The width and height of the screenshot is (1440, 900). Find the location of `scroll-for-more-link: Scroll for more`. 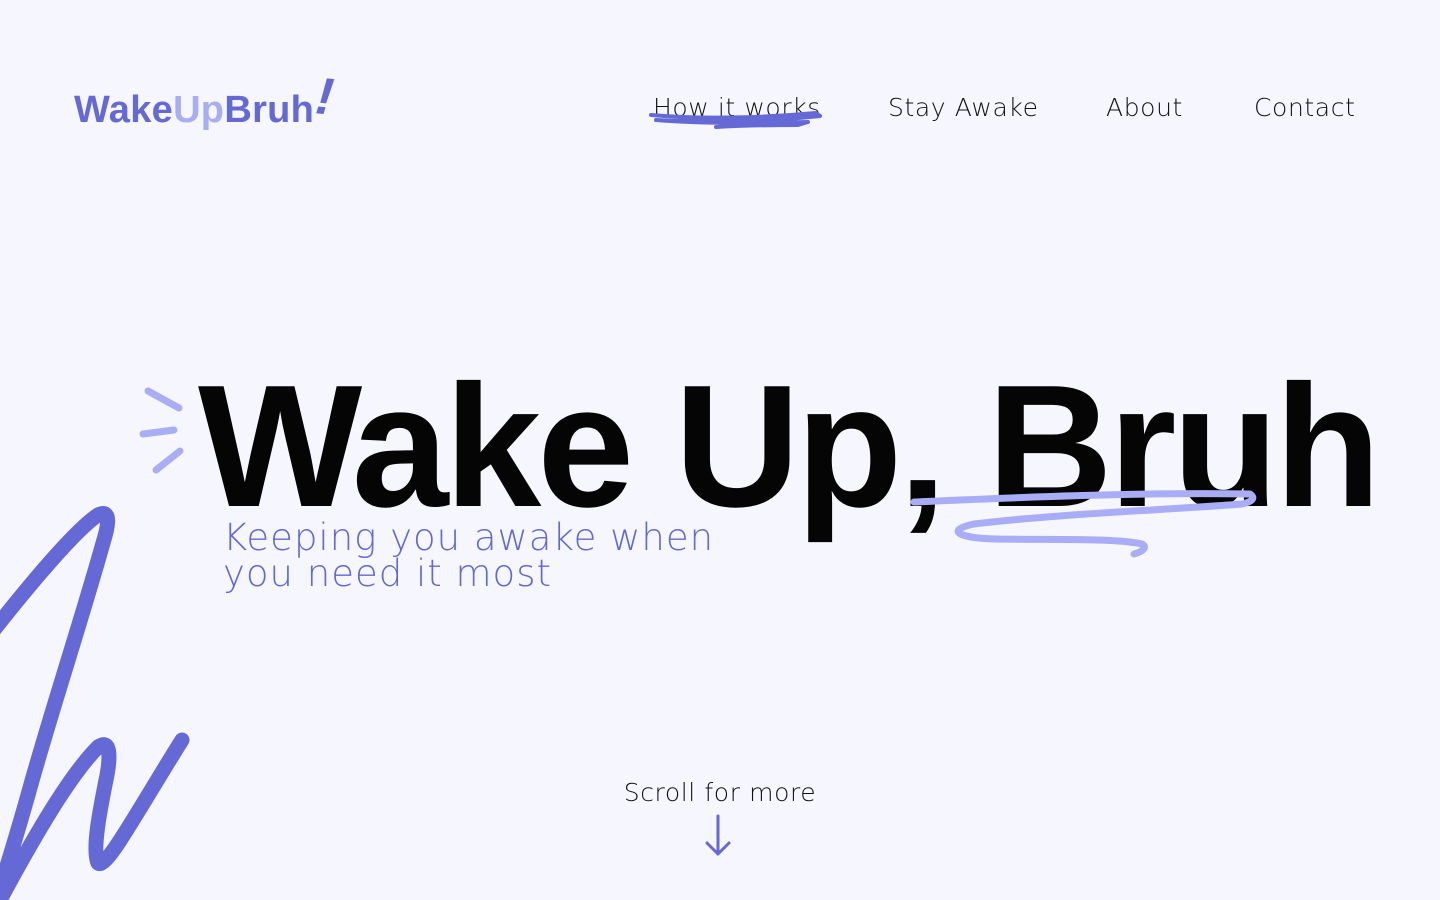

scroll-for-more-link: Scroll for more is located at coordinates (720, 793).